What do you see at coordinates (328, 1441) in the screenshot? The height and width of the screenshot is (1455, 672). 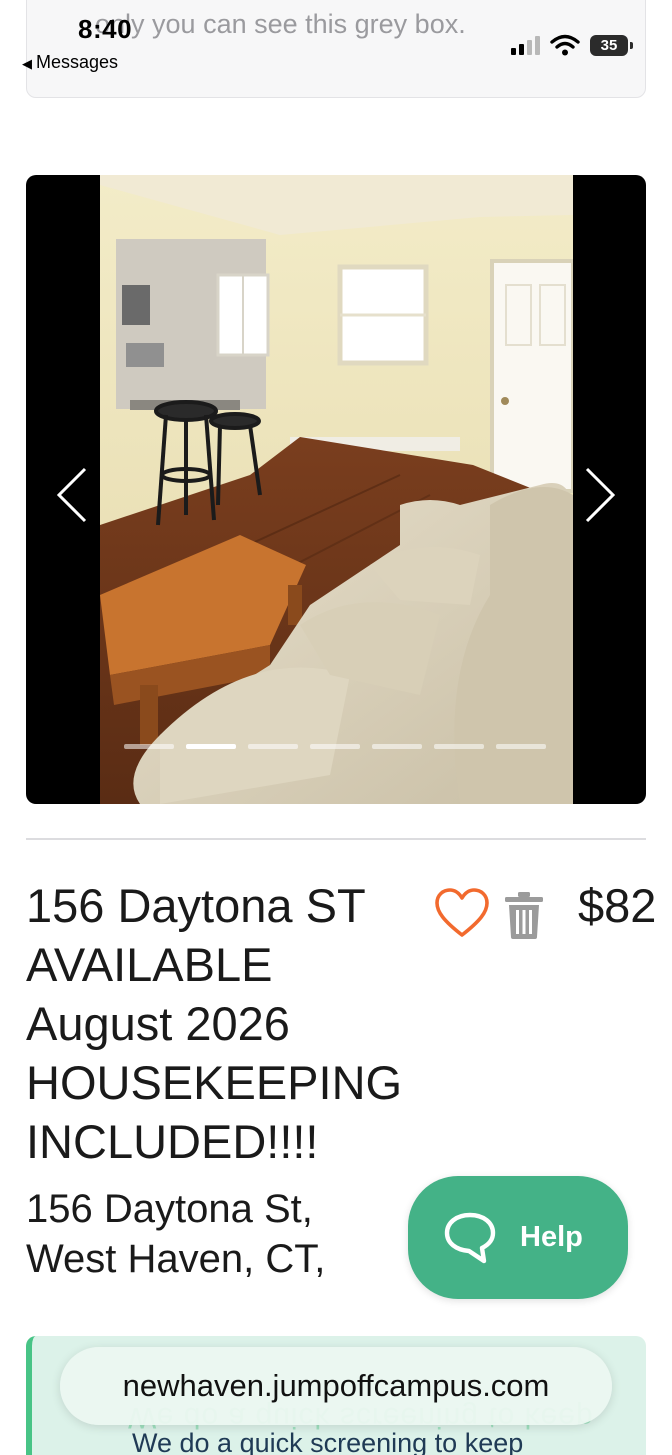 I see `banner-text: We do a quick screening to keep` at bounding box center [328, 1441].